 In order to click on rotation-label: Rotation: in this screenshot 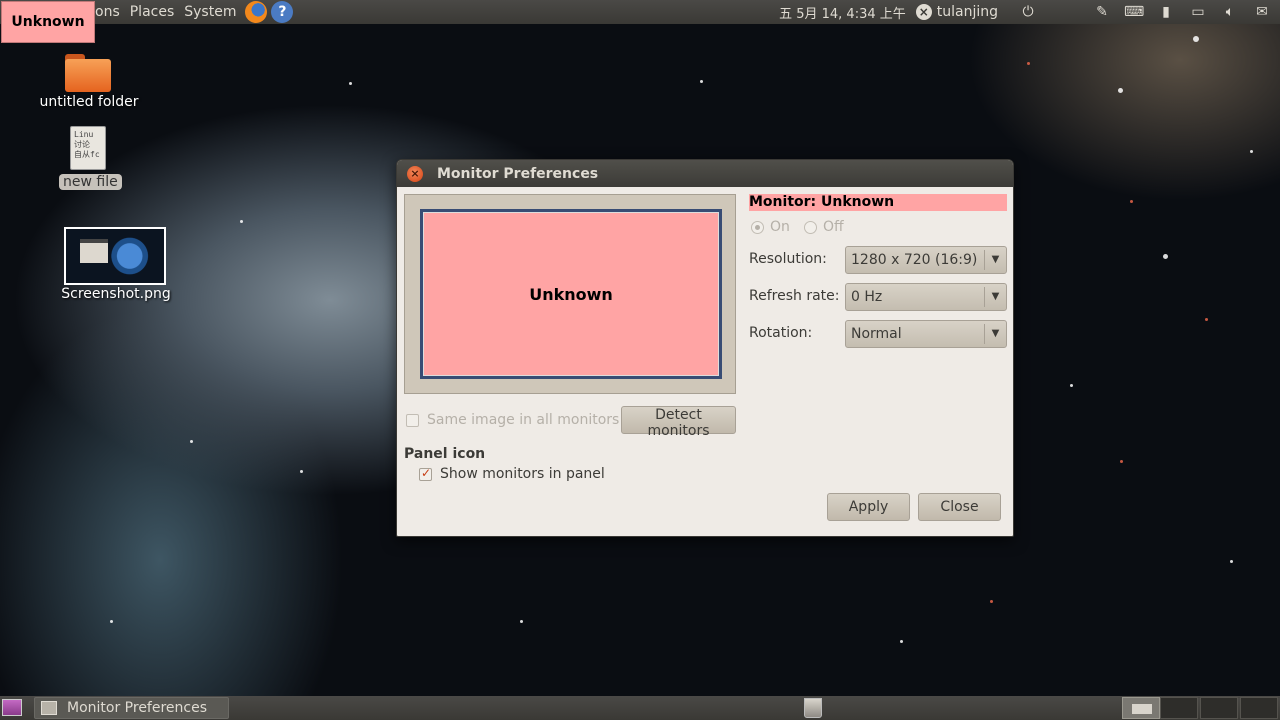, I will do `click(781, 333)`.